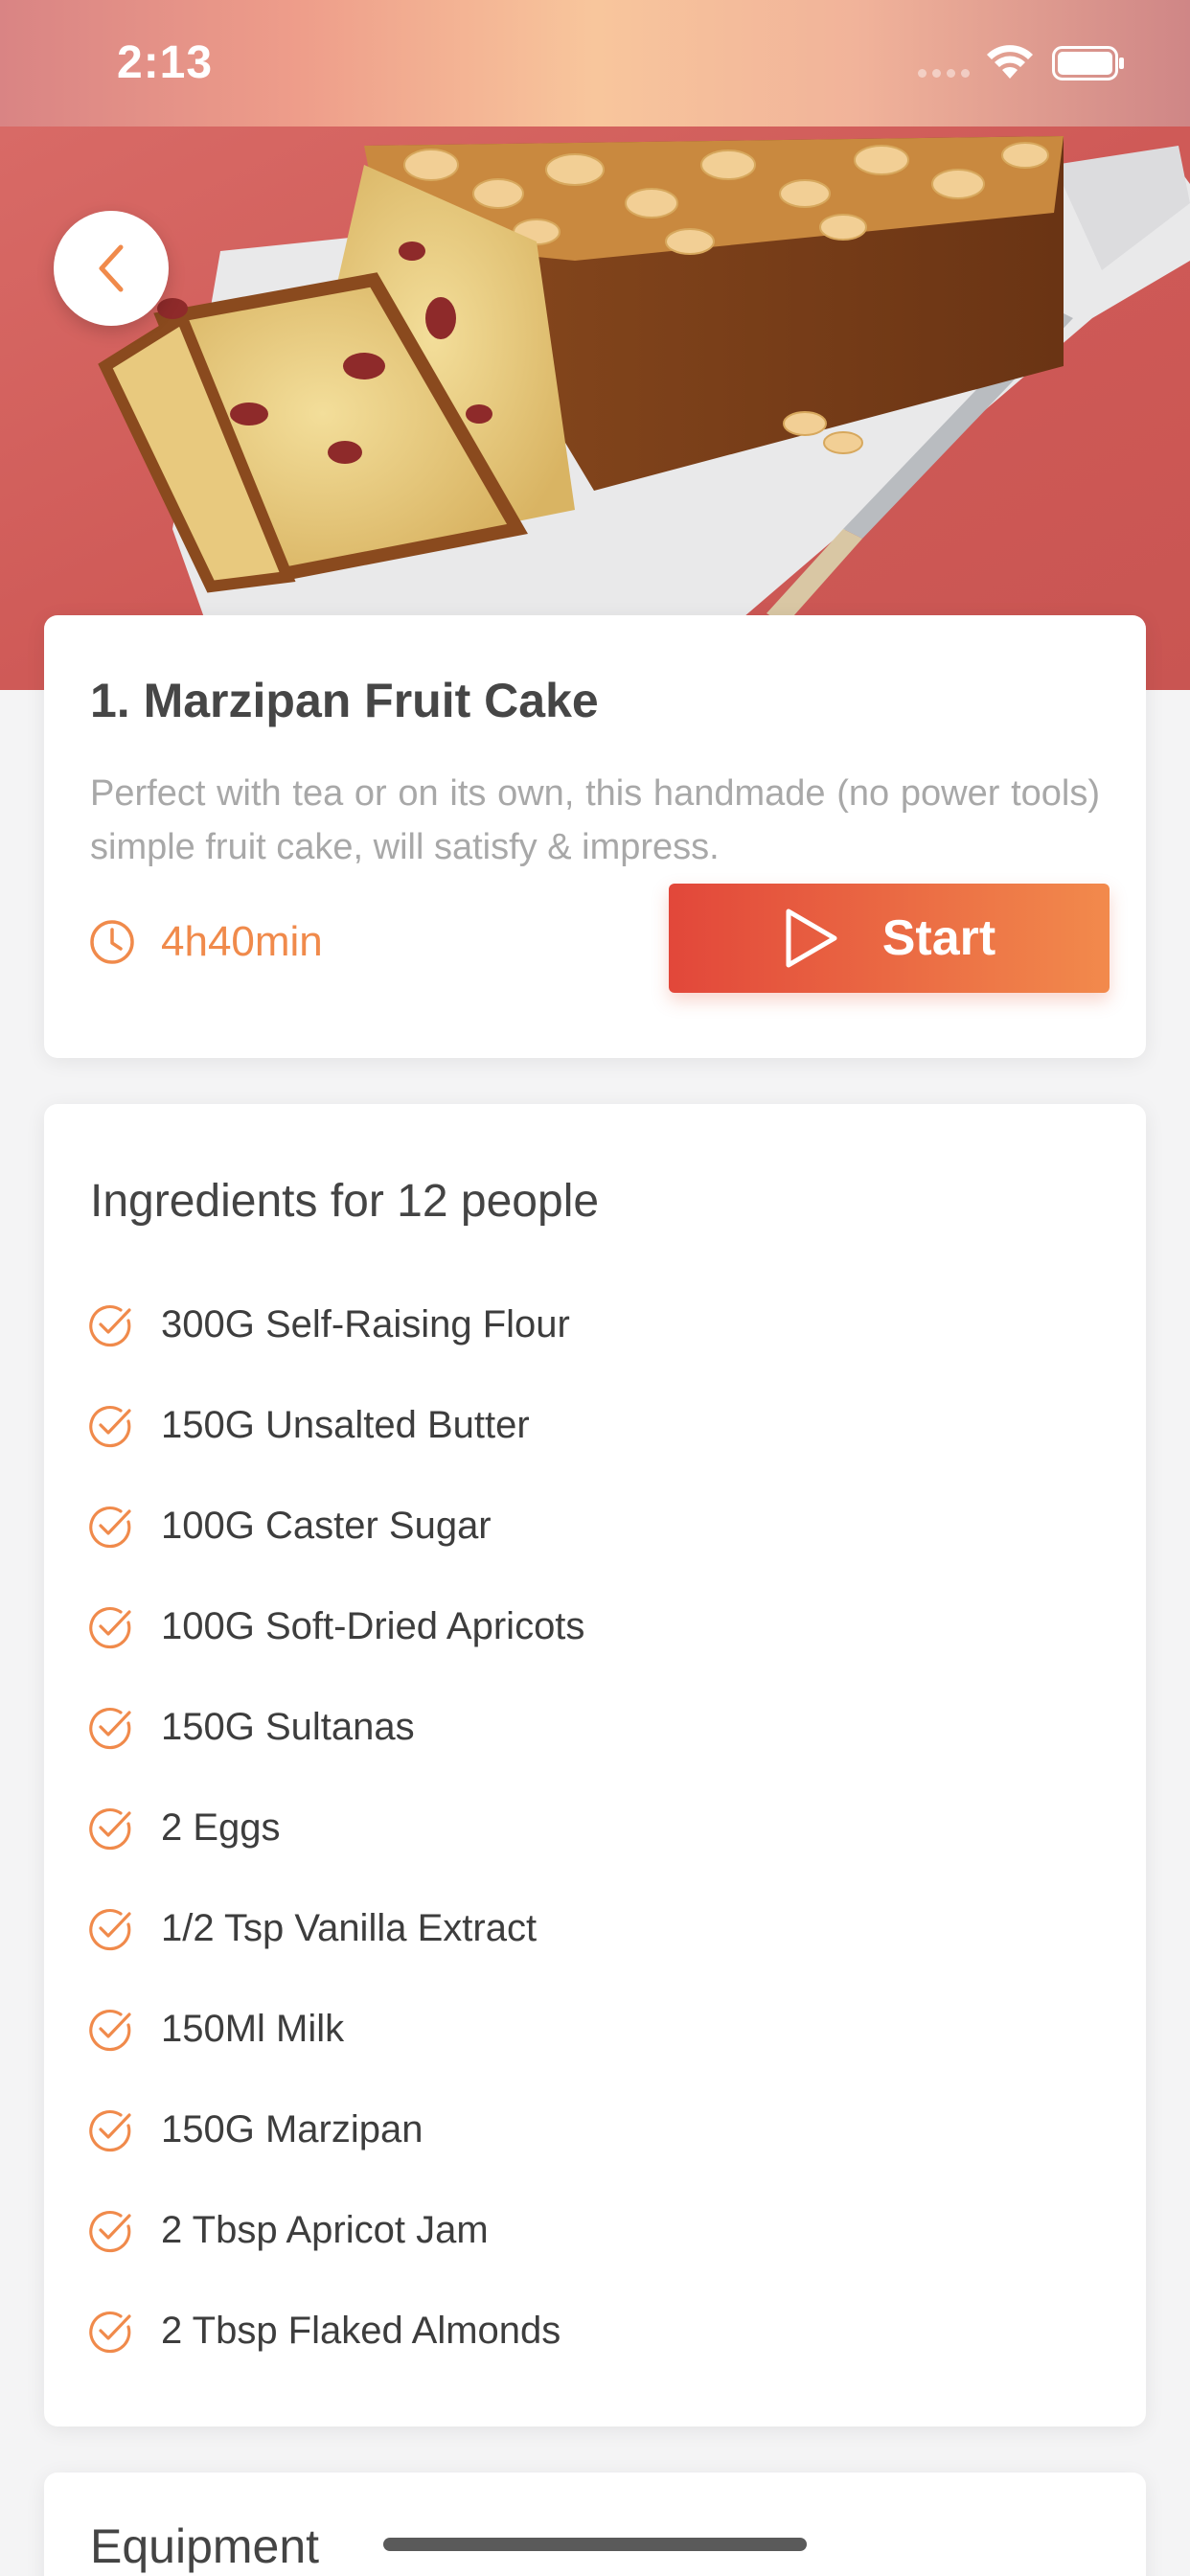 The image size is (1190, 2576). I want to click on clock-icon, so click(112, 942).